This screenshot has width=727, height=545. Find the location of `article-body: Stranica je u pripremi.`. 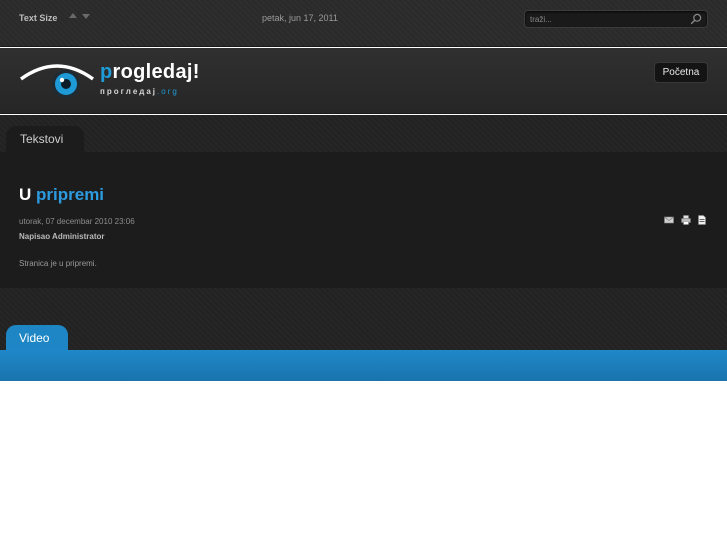

article-body: Stranica je u pripremi. is located at coordinates (58, 263).